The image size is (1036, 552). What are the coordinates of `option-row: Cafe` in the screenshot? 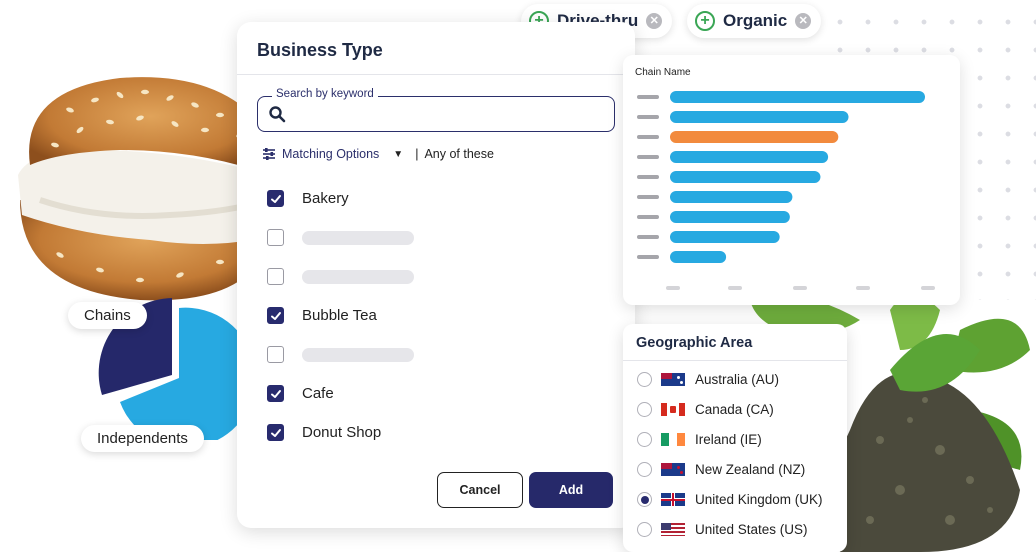 It's located at (300, 393).